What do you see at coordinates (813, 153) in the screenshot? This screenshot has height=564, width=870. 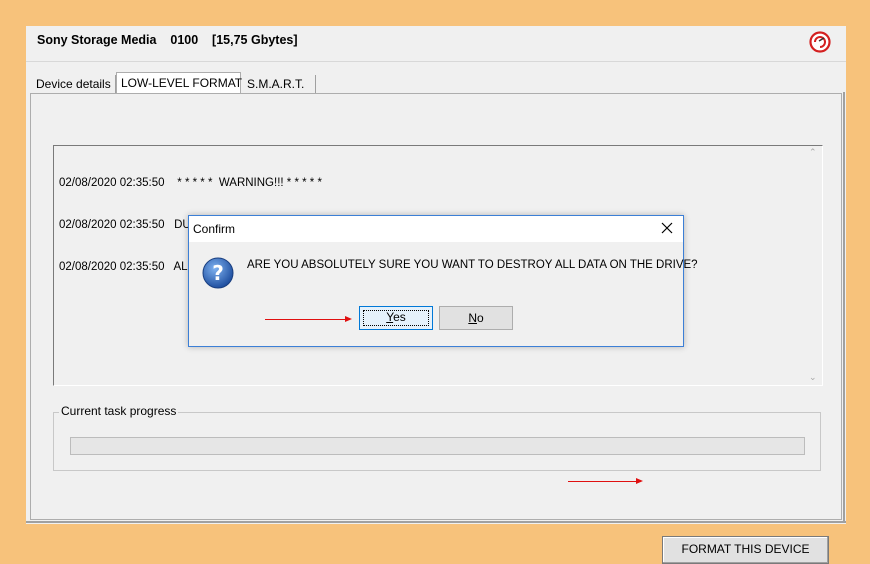 I see `scroll-up-icon: ⌃` at bounding box center [813, 153].